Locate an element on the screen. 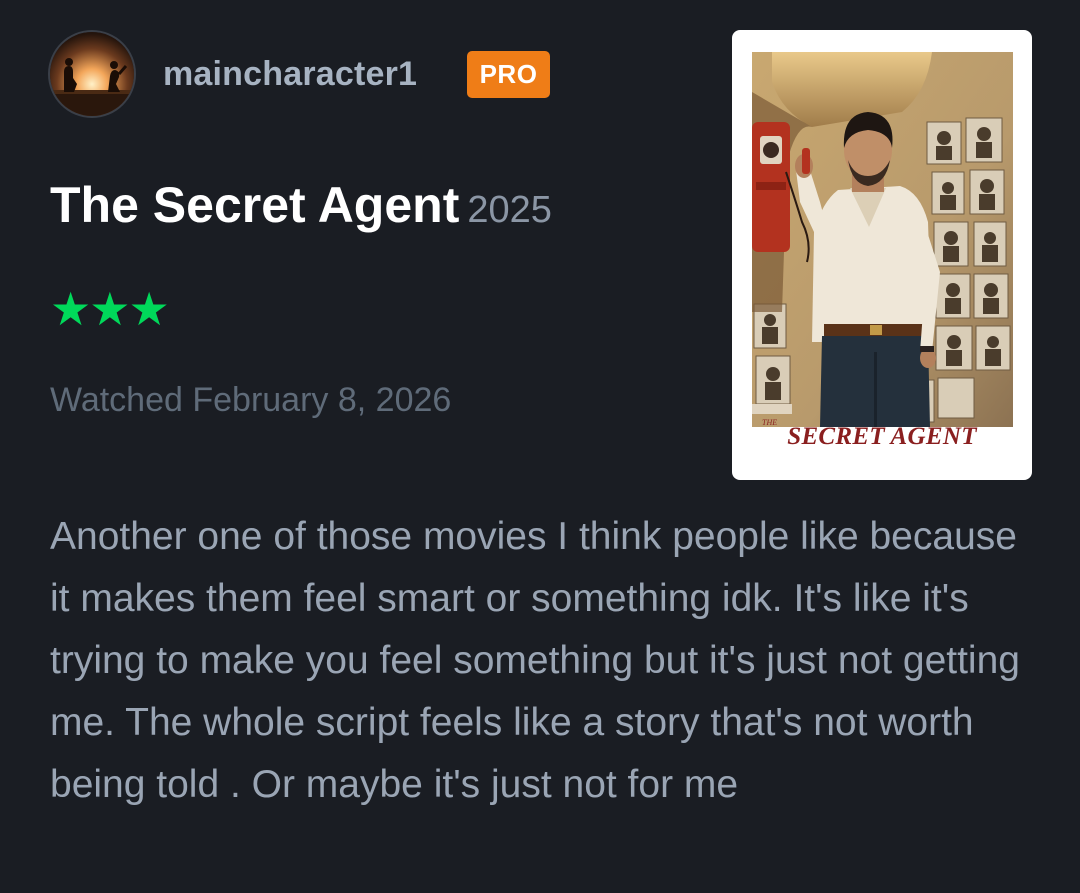 The image size is (1080, 893). poster-image is located at coordinates (882, 239).